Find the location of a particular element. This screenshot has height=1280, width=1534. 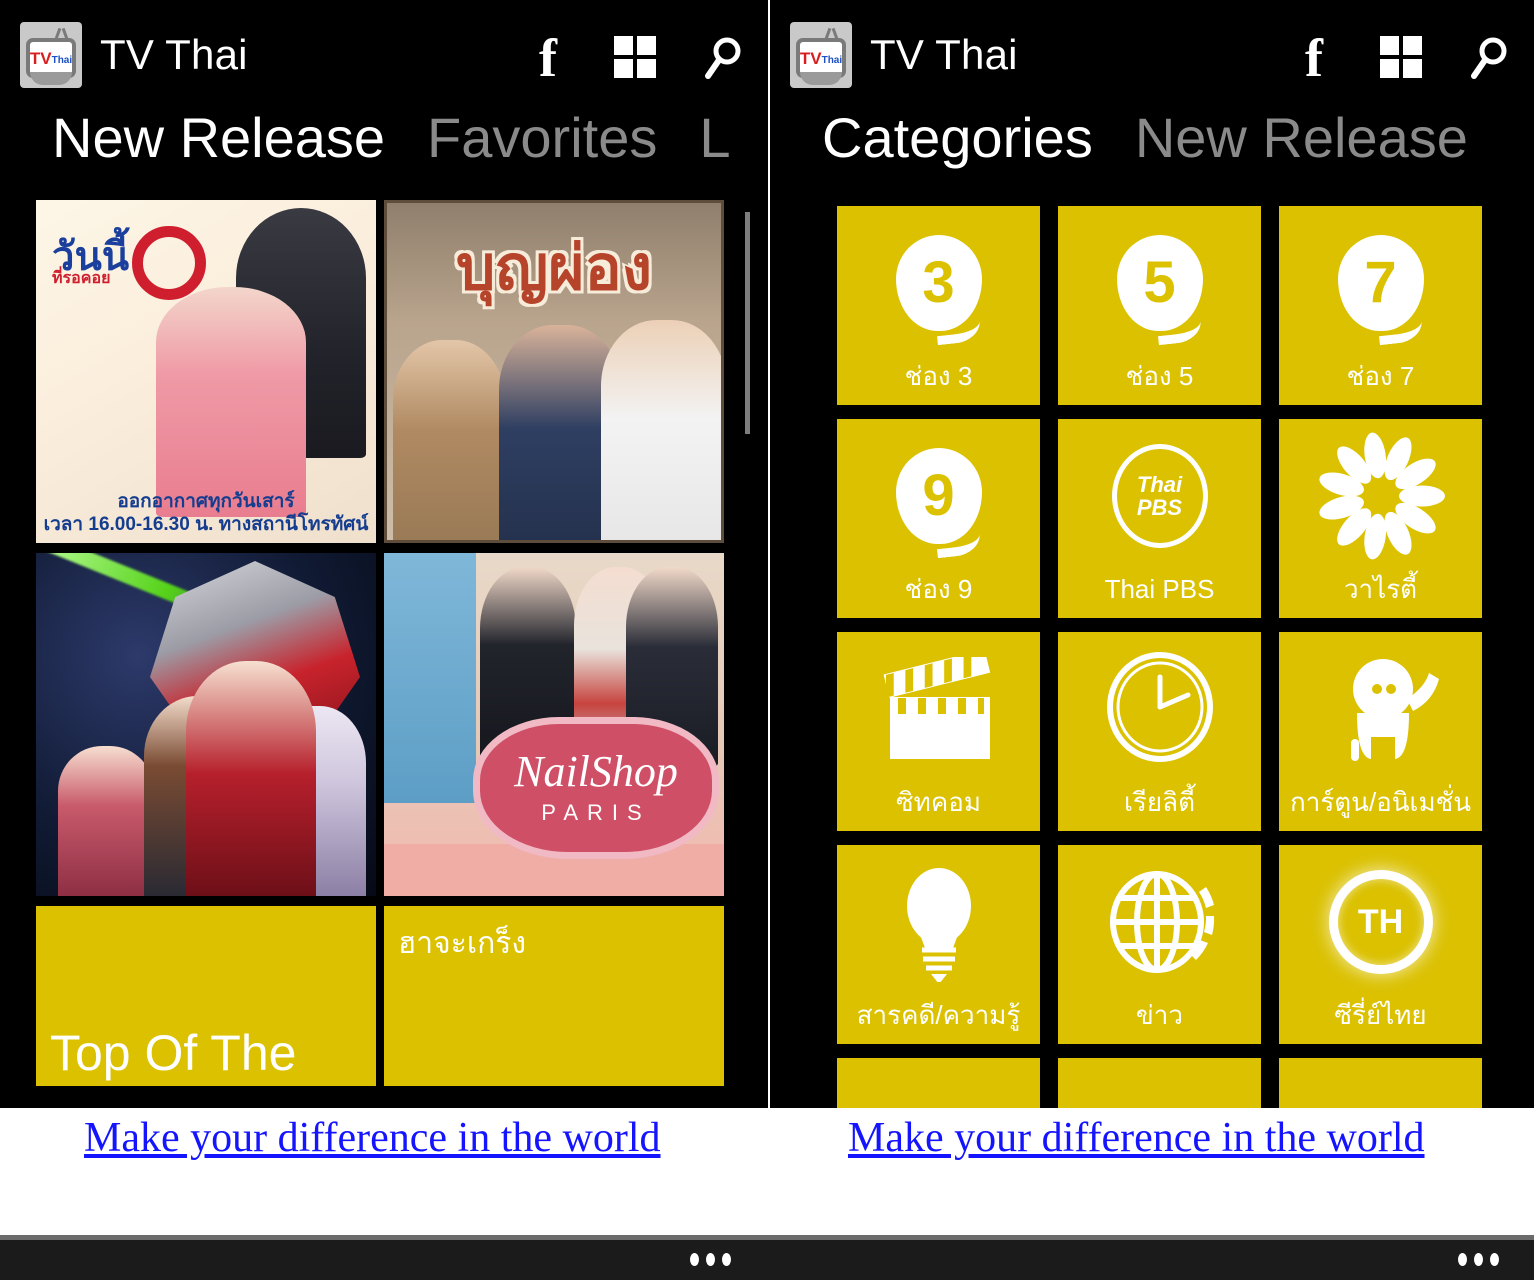

category-tile-thai-pbs: Thai PBS Thai PBS is located at coordinates (1159, 518).